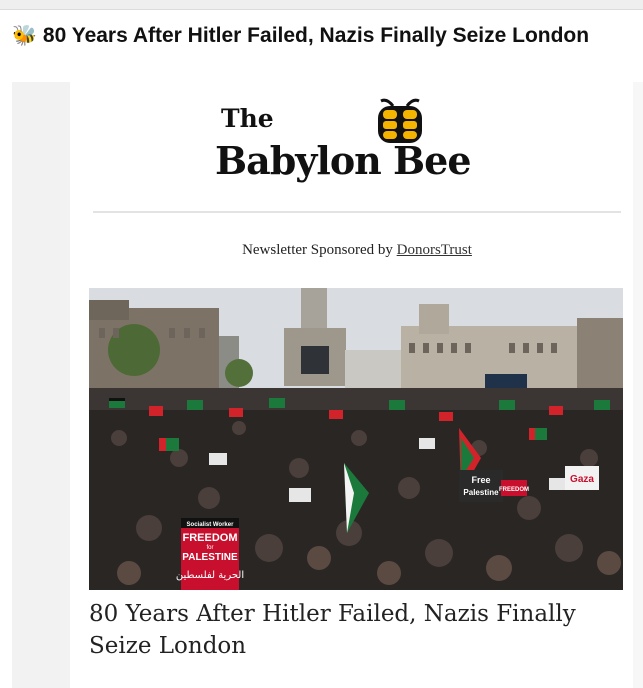  What do you see at coordinates (211, 525) in the screenshot?
I see `sign-socialist-worker: Socialist Worker` at bounding box center [211, 525].